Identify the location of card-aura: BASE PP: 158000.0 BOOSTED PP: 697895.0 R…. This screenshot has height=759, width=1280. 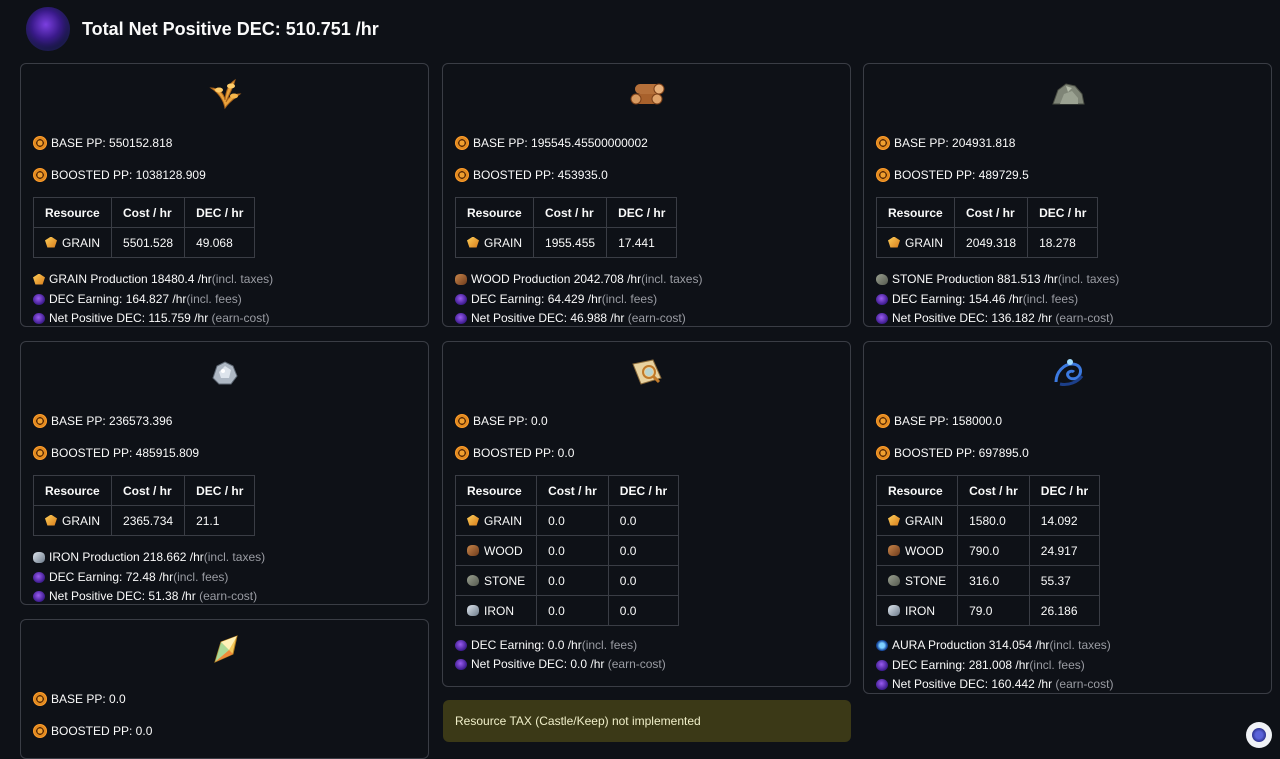
(1067, 517).